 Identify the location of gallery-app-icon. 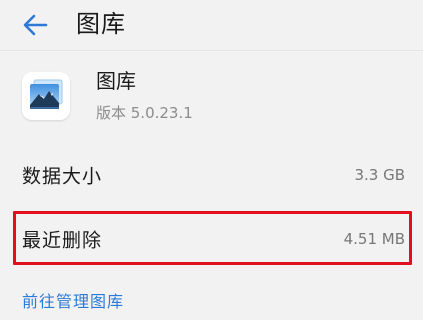
(46, 96).